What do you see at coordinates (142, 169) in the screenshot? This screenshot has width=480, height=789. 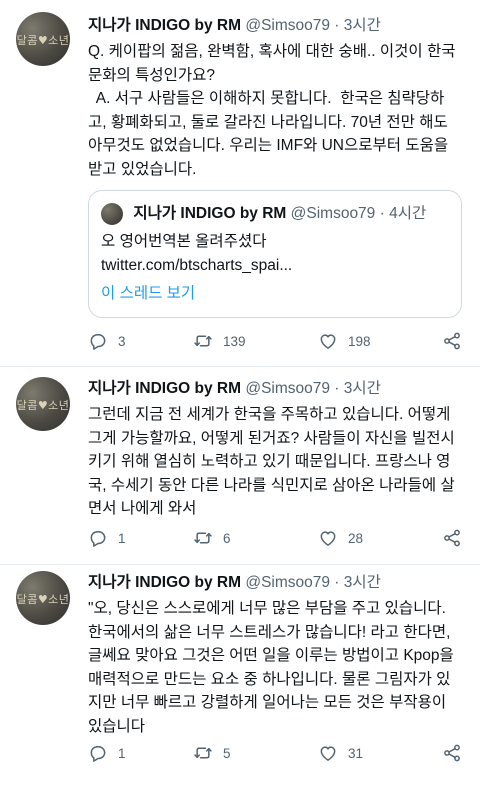 I see `tweet-line: 받고 있었습니다.` at bounding box center [142, 169].